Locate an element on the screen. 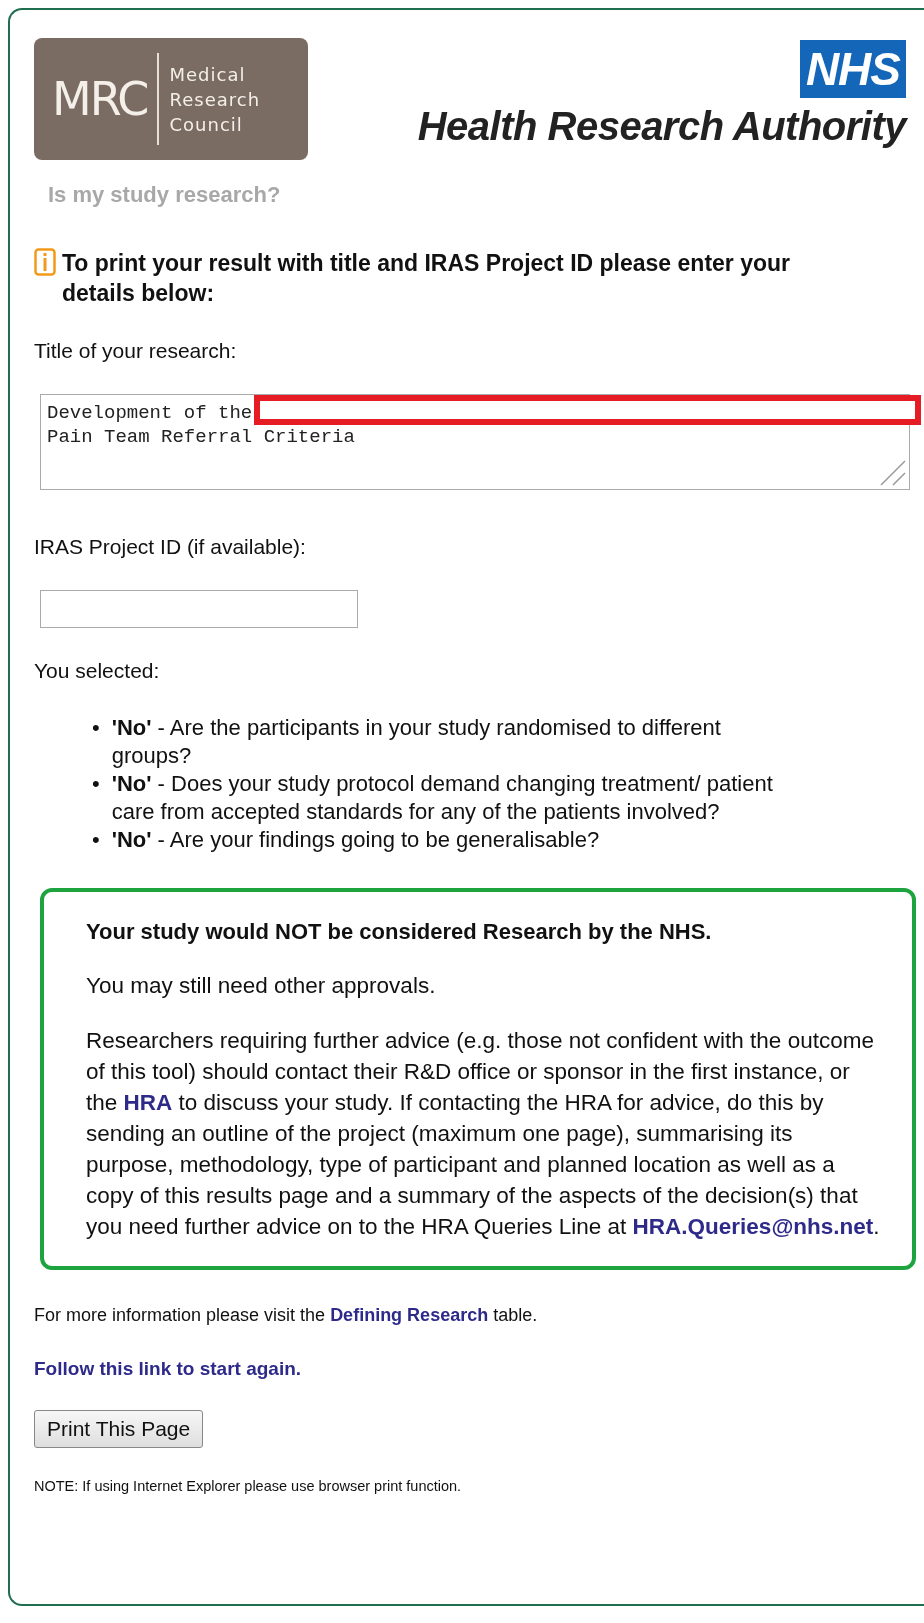 Image resolution: width=924 pixels, height=1623 pixels. result-note: You may still need other approvals. is located at coordinates (261, 986).